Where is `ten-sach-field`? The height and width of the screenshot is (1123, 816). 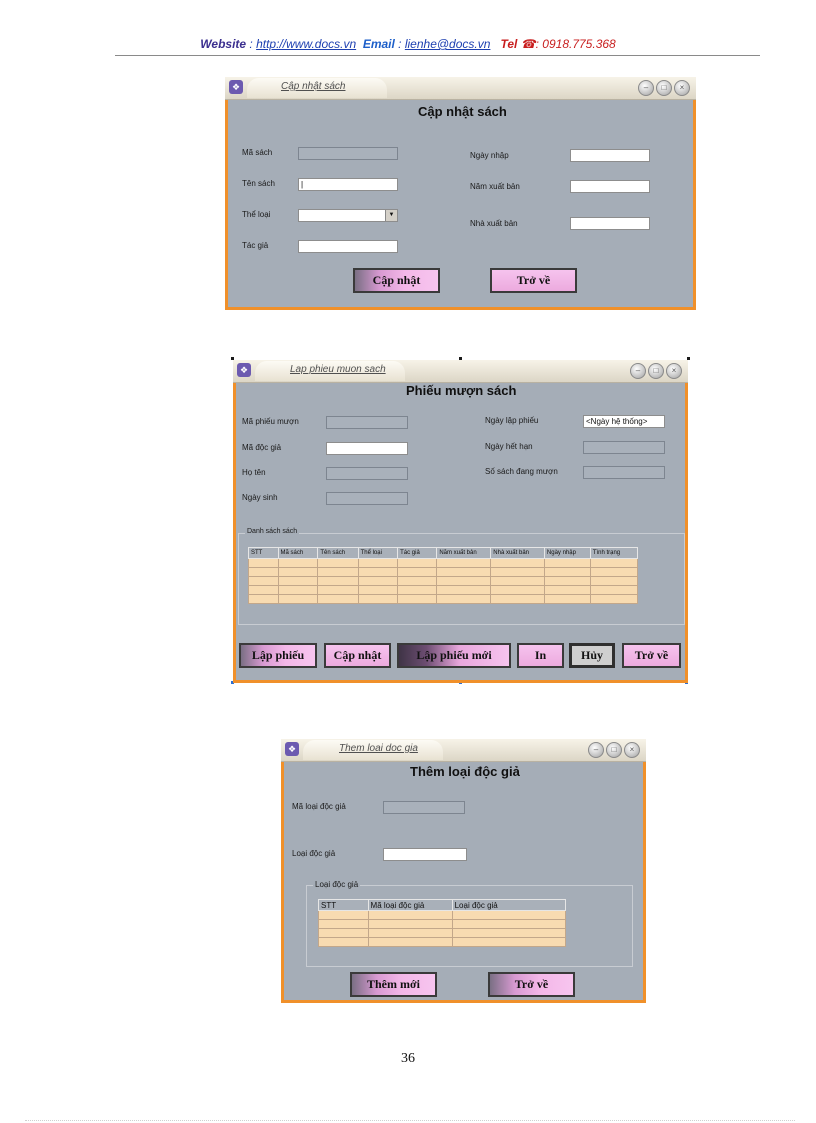 ten-sach-field is located at coordinates (348, 184).